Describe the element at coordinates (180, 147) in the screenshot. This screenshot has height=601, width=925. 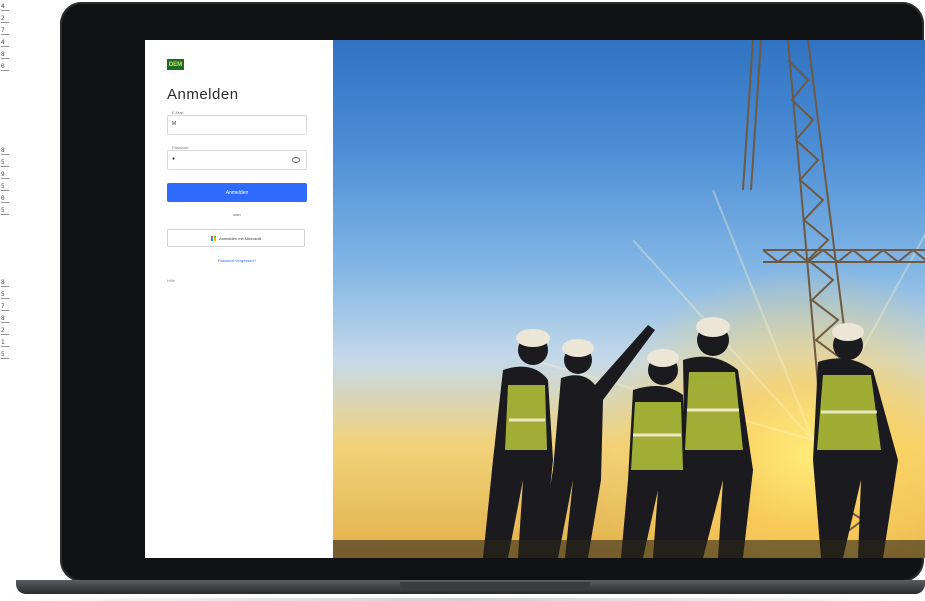
I see `password-label: Passwort` at that location.